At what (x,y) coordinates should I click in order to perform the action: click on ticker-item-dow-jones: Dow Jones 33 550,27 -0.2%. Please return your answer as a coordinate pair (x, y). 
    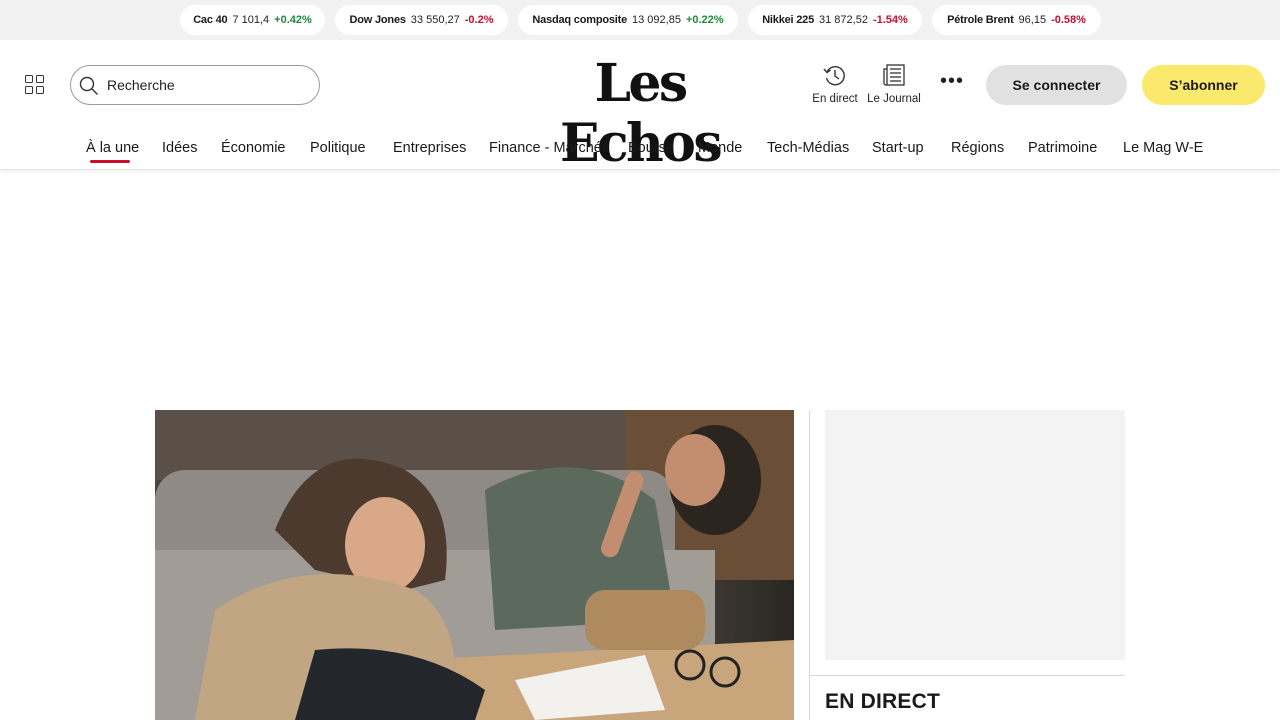
    Looking at the image, I should click on (421, 20).